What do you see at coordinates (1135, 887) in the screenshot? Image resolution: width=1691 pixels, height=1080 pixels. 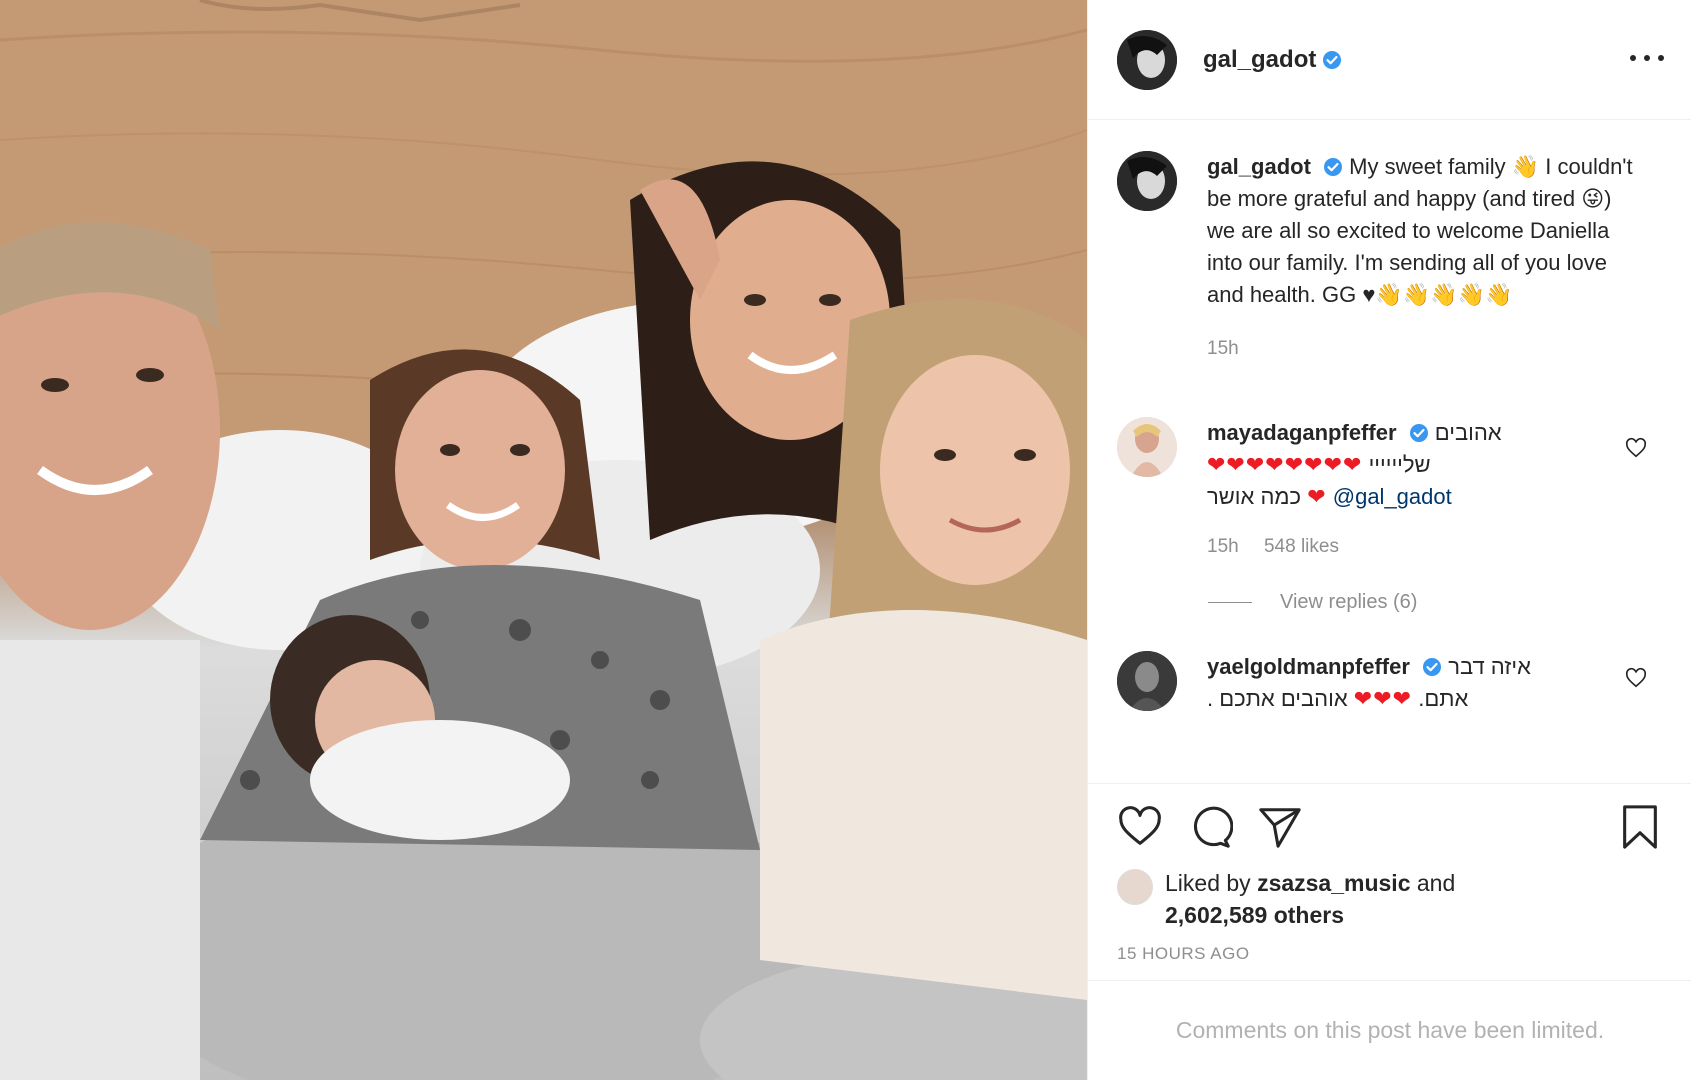 I see `liker-avatar` at bounding box center [1135, 887].